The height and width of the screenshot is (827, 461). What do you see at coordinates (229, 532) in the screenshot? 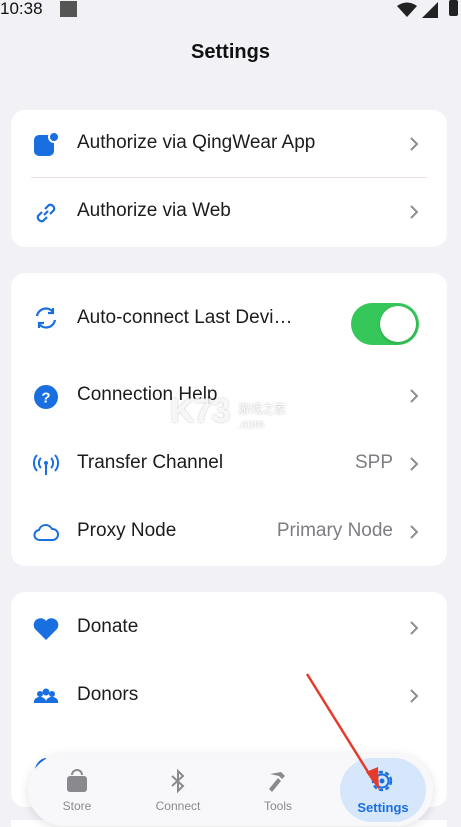
I see `proxy-node-row: Proxy Node Primary Node` at bounding box center [229, 532].